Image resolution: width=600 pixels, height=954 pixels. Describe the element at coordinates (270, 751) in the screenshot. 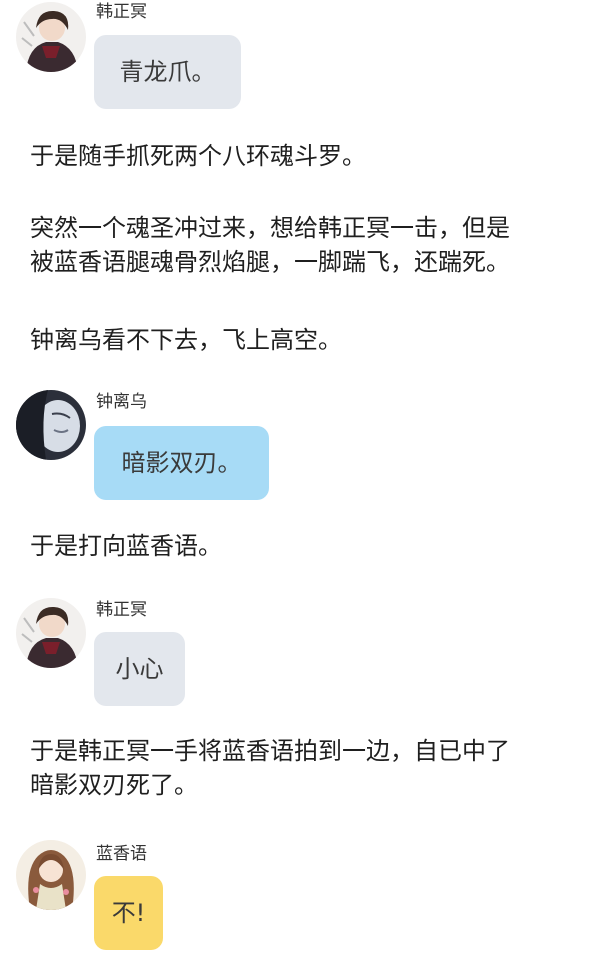

I see `narration-line: 于是韩正冥一手将蓝香语拍到一边，自已中了` at that location.